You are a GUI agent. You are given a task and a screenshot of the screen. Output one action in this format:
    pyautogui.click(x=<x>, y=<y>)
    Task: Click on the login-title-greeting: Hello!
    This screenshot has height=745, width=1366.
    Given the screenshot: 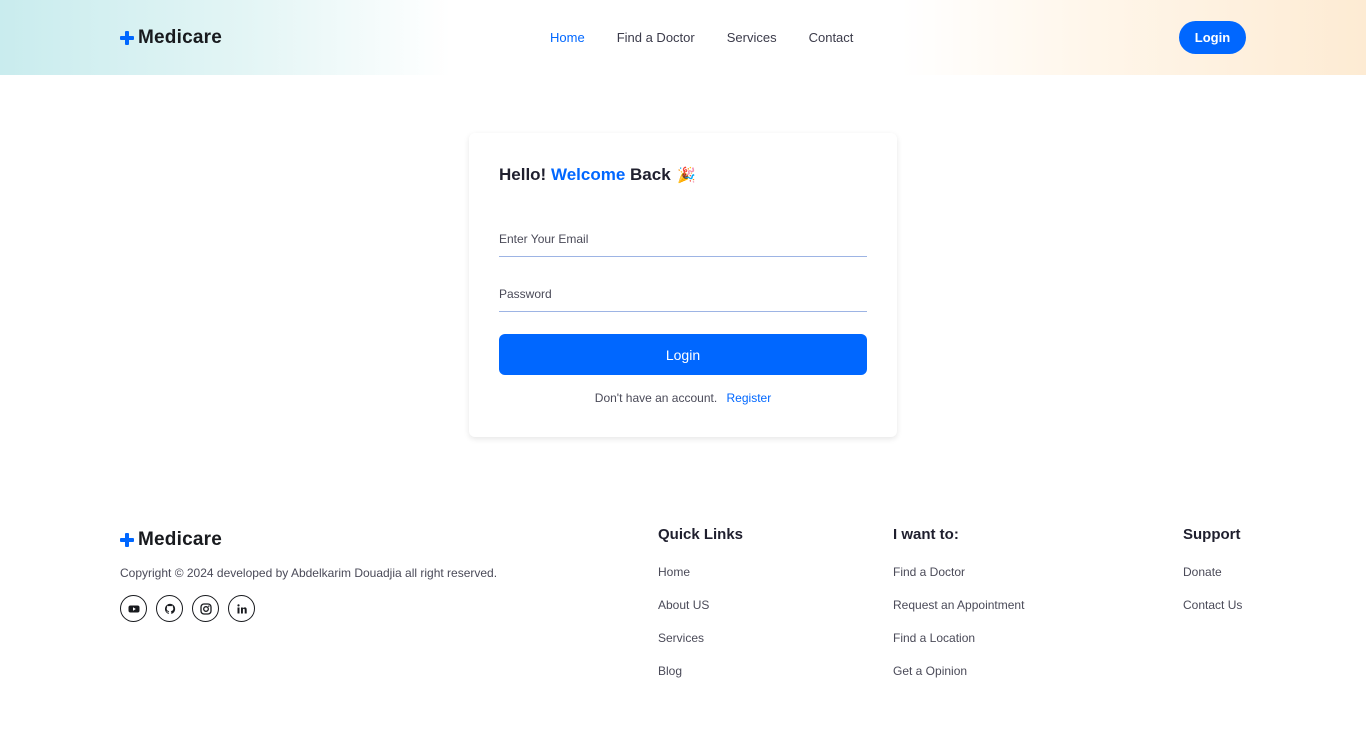 What is the action you would take?
    pyautogui.click(x=523, y=174)
    